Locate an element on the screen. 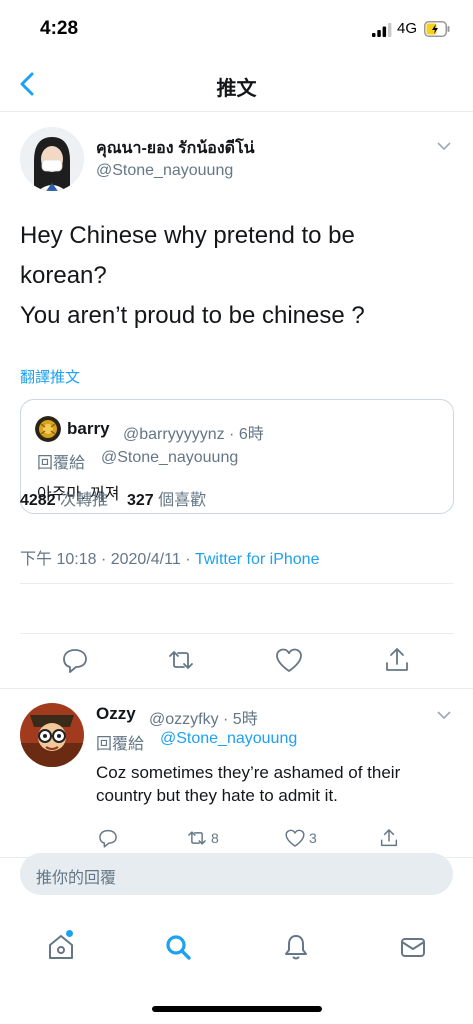 This screenshot has height=1024, width=473. retweet-count: 4282 is located at coordinates (38, 500).